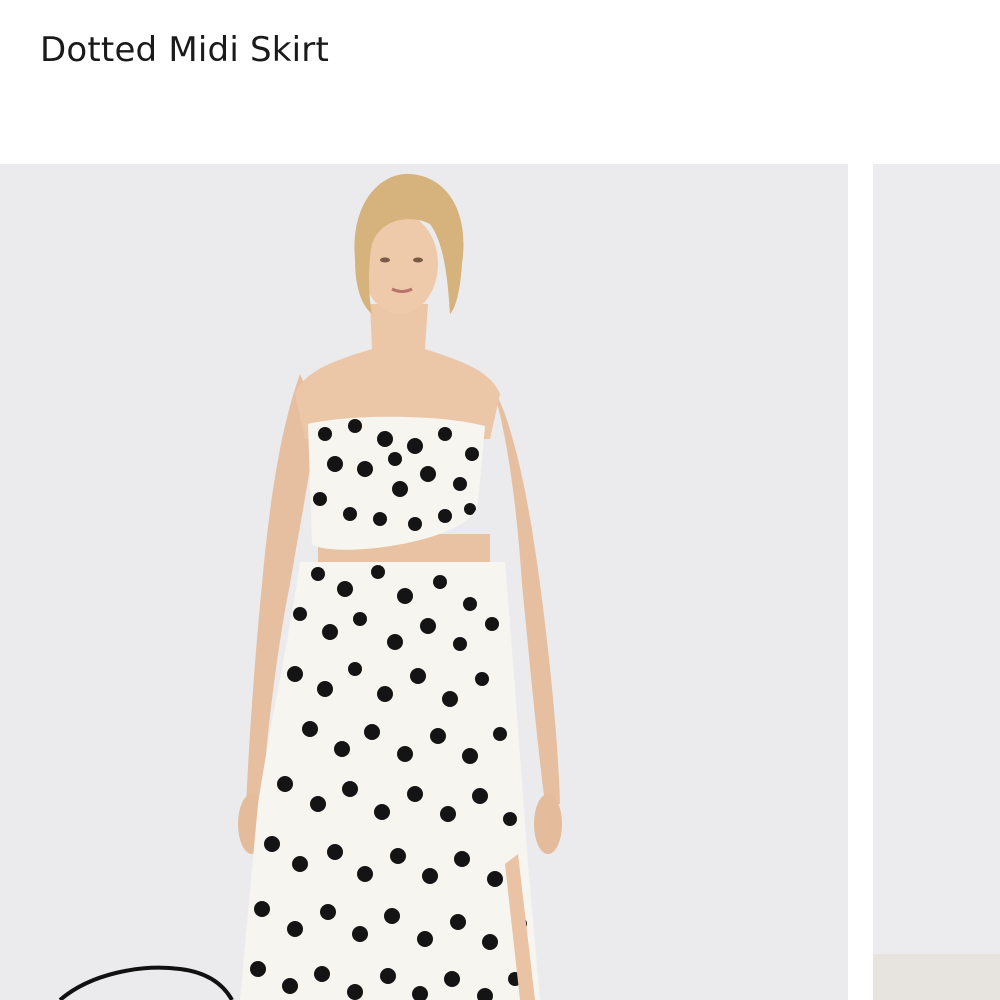 The image size is (1000, 1000). Describe the element at coordinates (184, 50) in the screenshot. I see `product-title: Dotted Midi Skirt` at that location.